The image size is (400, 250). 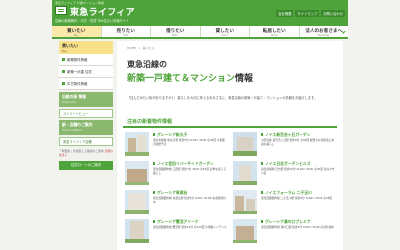 What do you see at coordinates (76, 35) in the screenshot?
I see `nav-sub: Buy` at bounding box center [76, 35].